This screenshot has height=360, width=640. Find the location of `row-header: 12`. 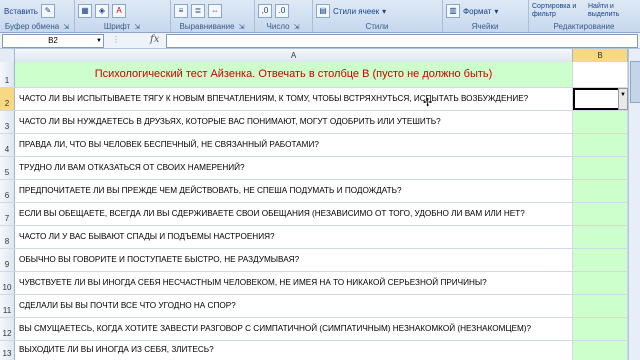

row-header: 12 is located at coordinates (7, 329).